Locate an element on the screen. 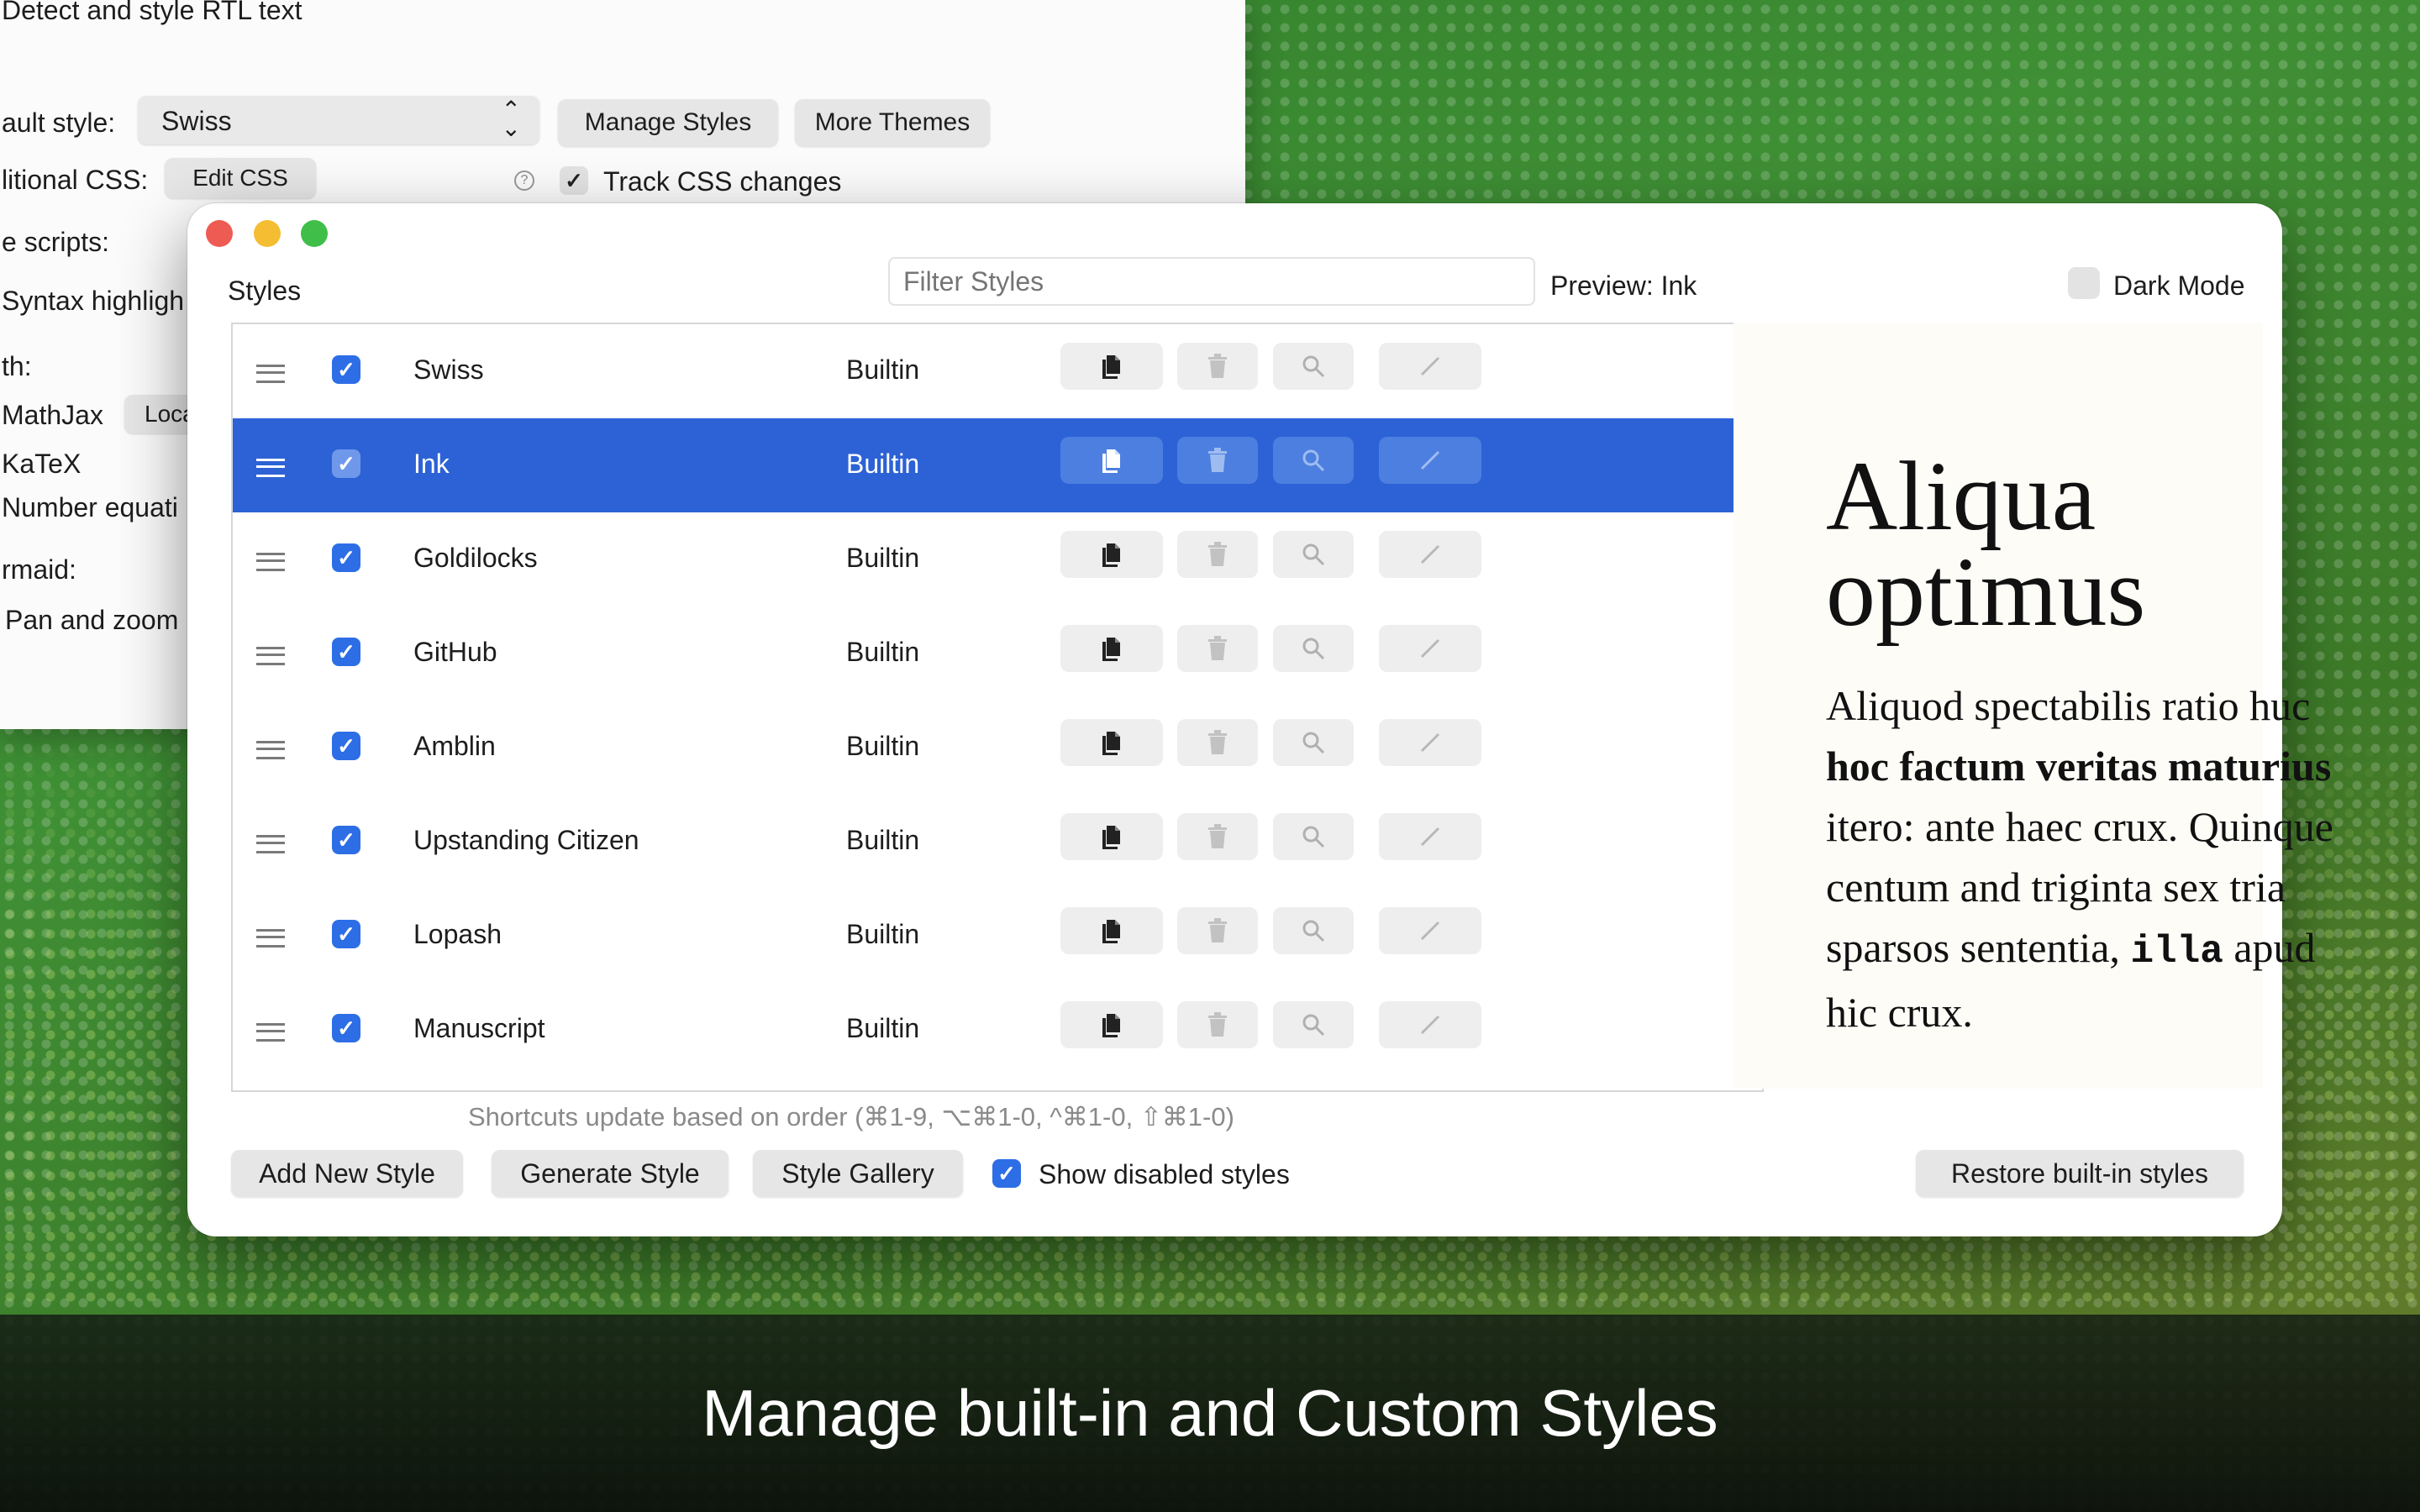  pan-zoom-option: Pan and zoom is located at coordinates (92, 620).